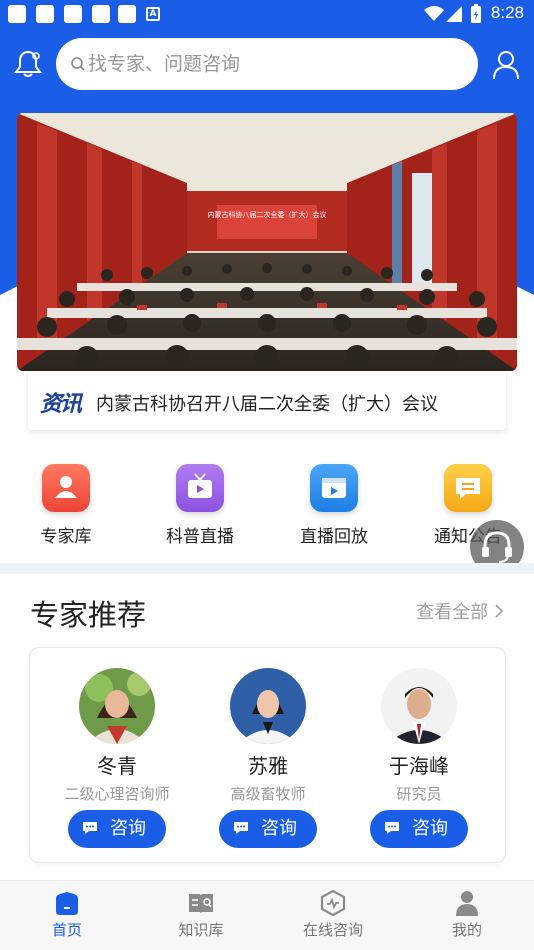 The image size is (534, 950). Describe the element at coordinates (334, 488) in the screenshot. I see `video-replay-icon` at that location.